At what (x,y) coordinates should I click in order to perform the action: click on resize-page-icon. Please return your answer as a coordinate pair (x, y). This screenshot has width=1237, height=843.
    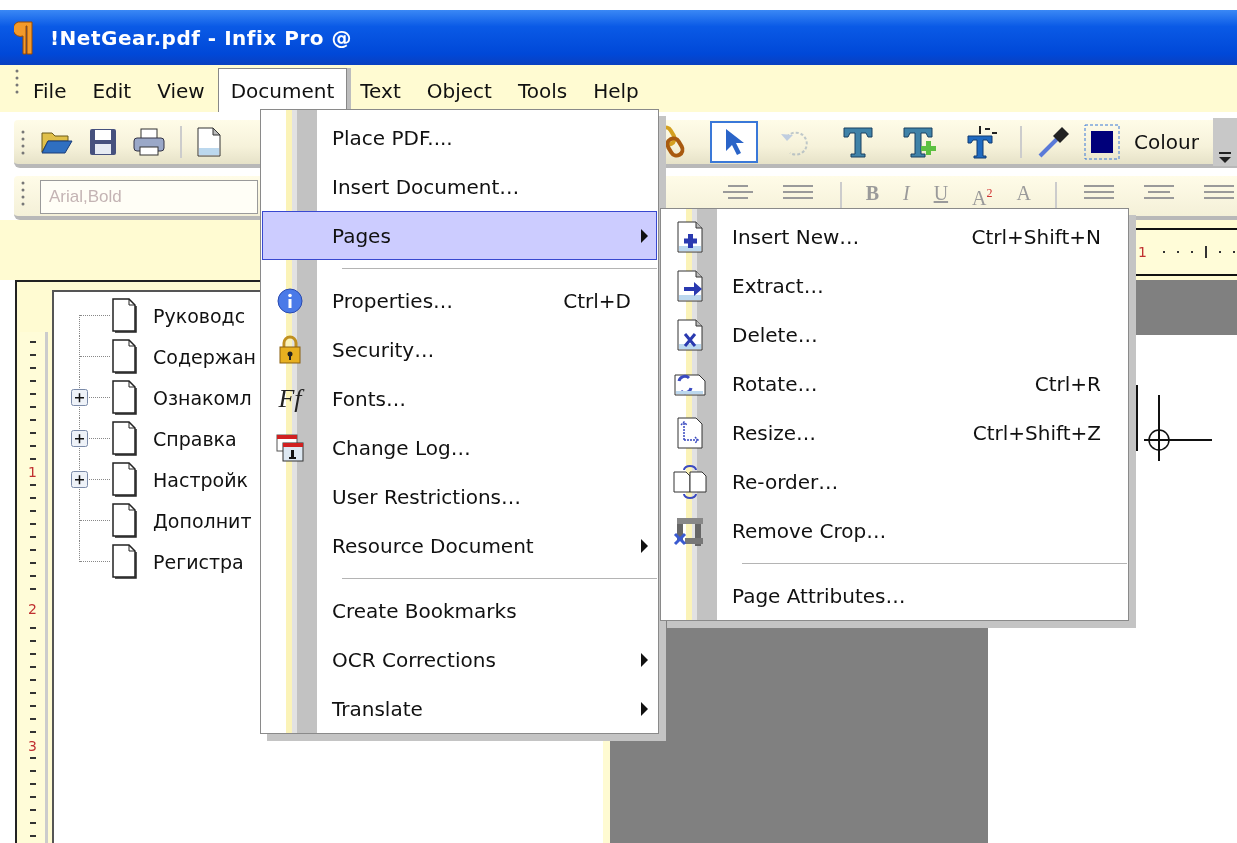
    Looking at the image, I should click on (690, 432).